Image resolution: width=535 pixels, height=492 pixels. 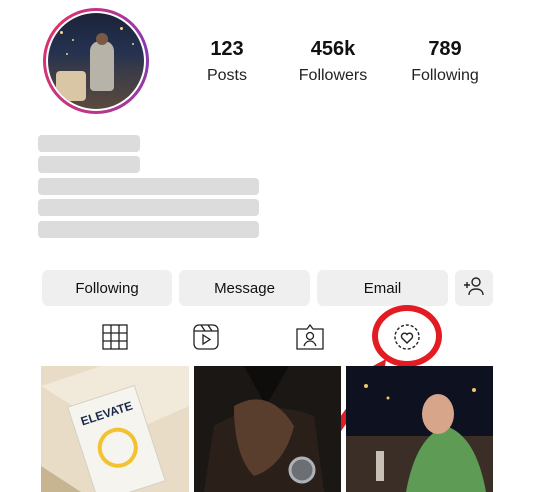 What do you see at coordinates (382, 288) in the screenshot?
I see `email-button: Email` at bounding box center [382, 288].